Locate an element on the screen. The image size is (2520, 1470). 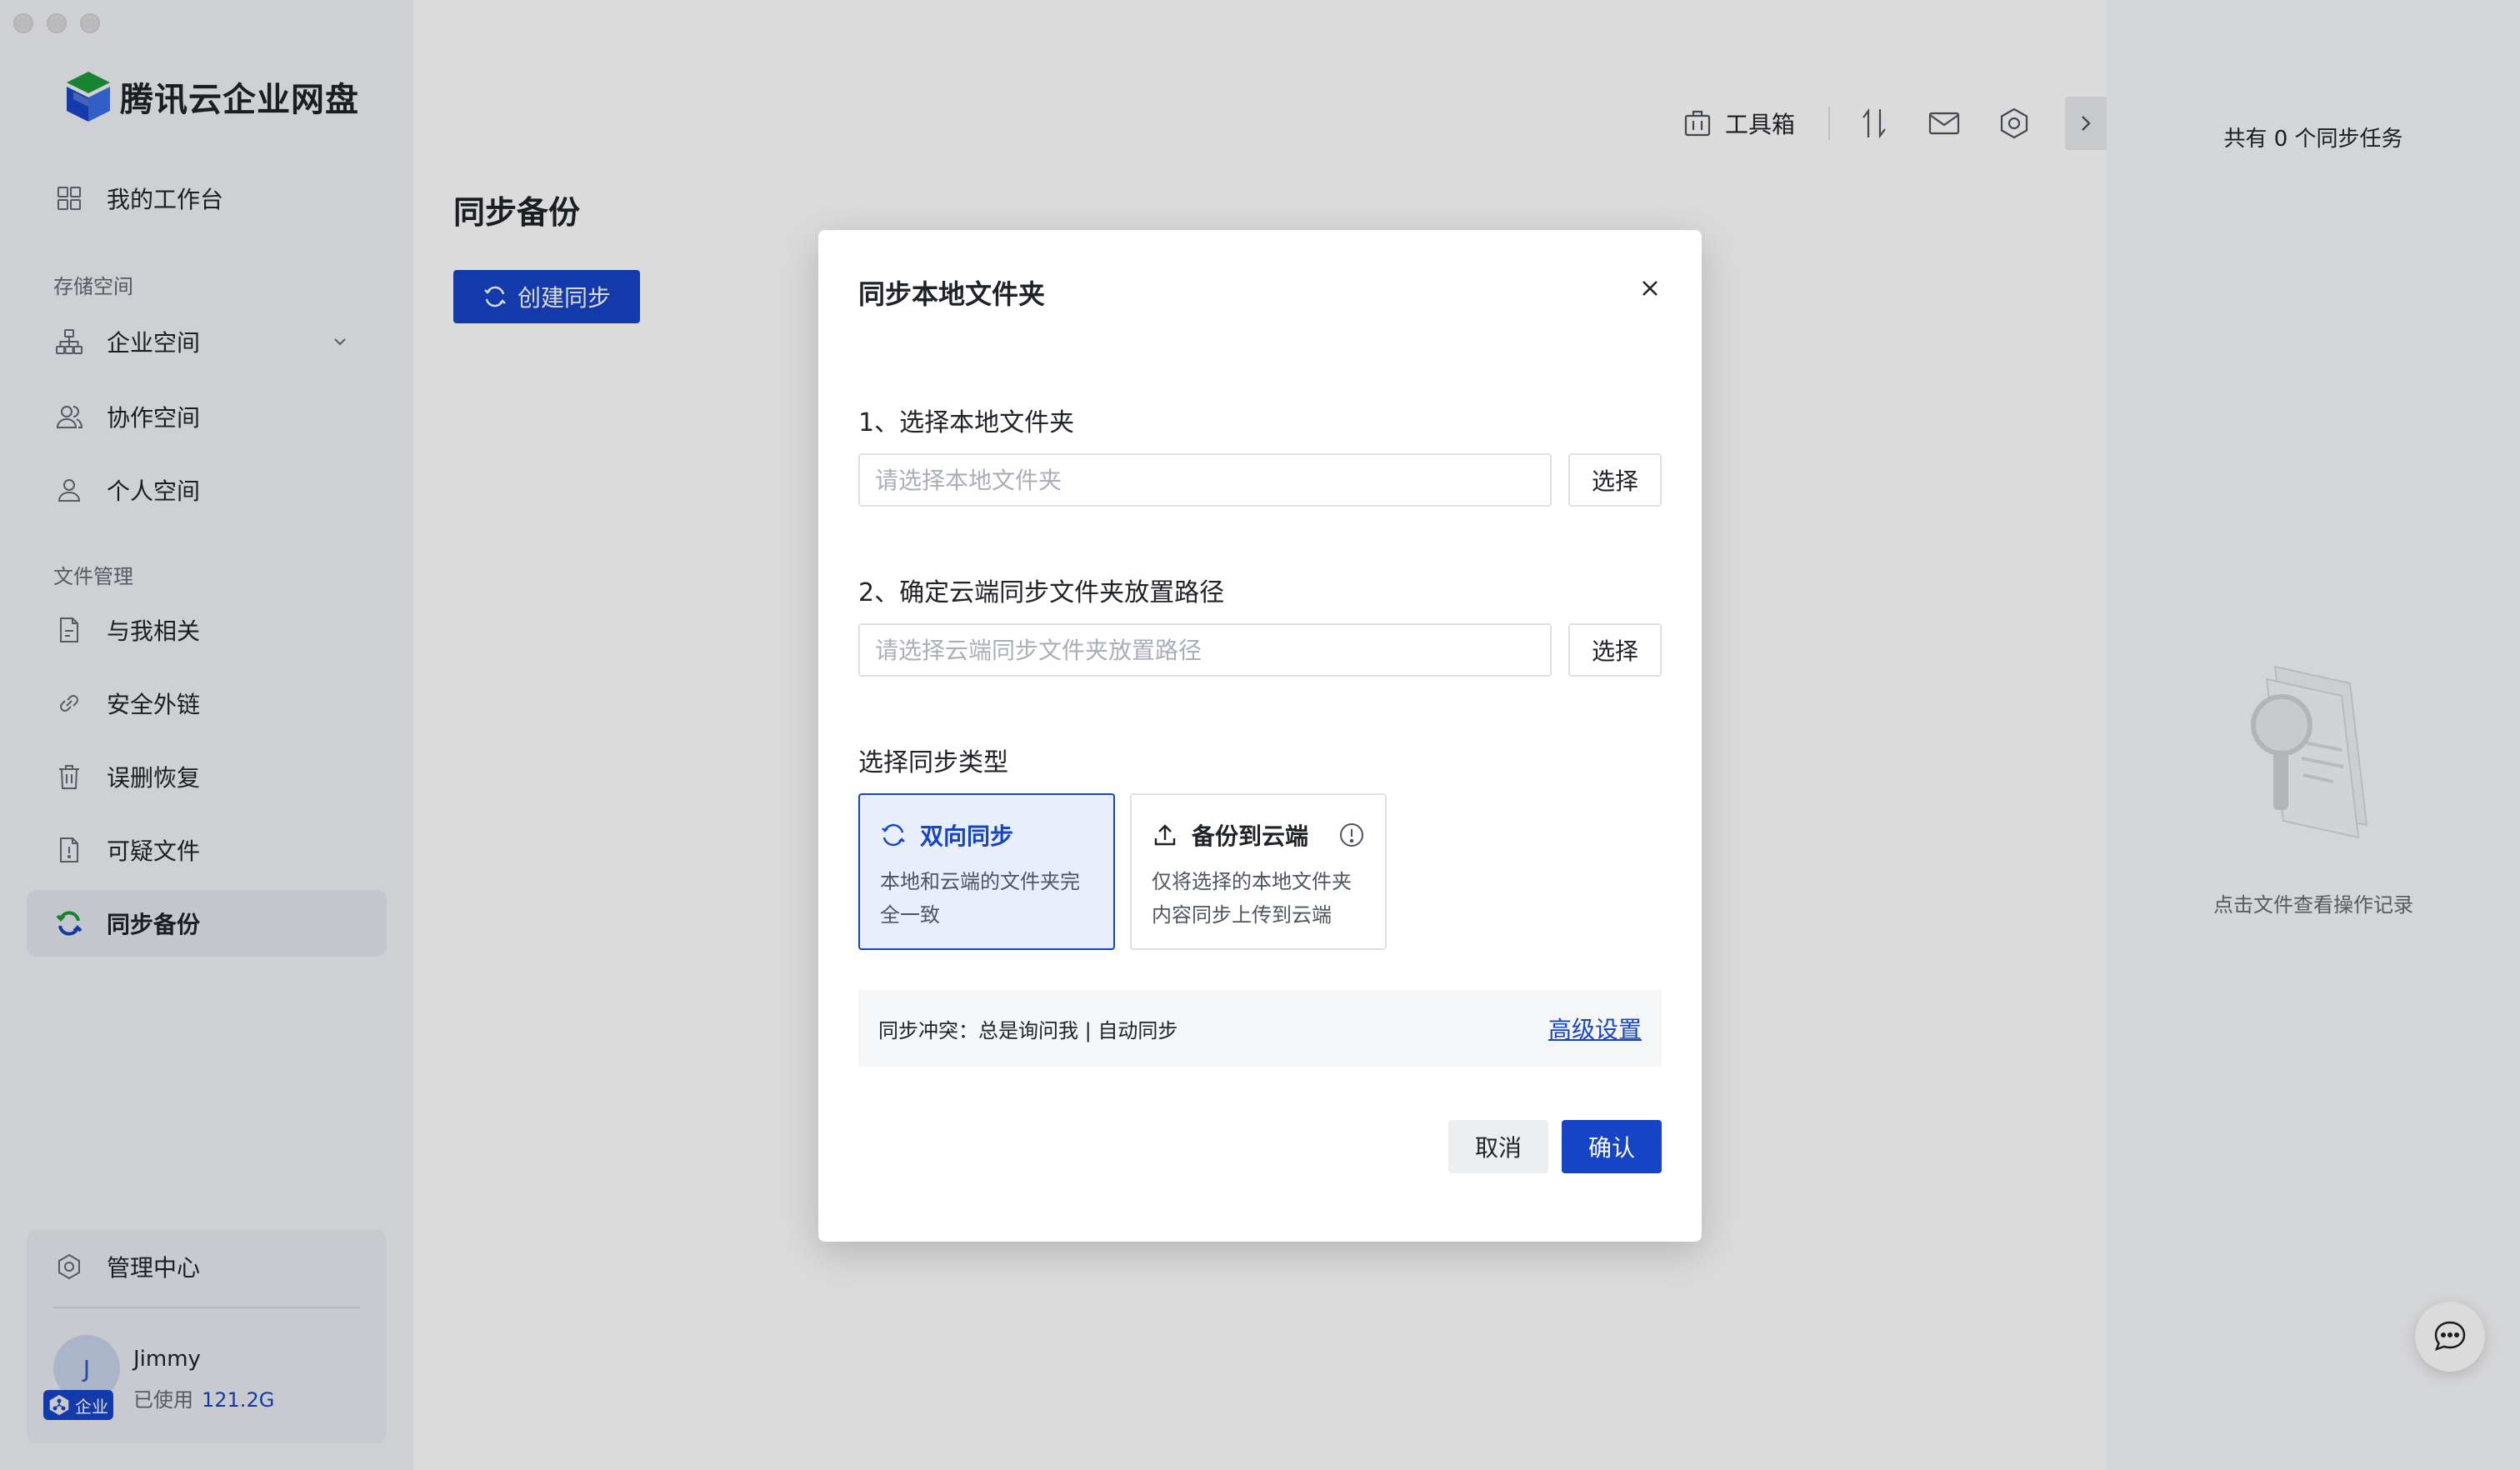
sync-icon is located at coordinates (894, 835).